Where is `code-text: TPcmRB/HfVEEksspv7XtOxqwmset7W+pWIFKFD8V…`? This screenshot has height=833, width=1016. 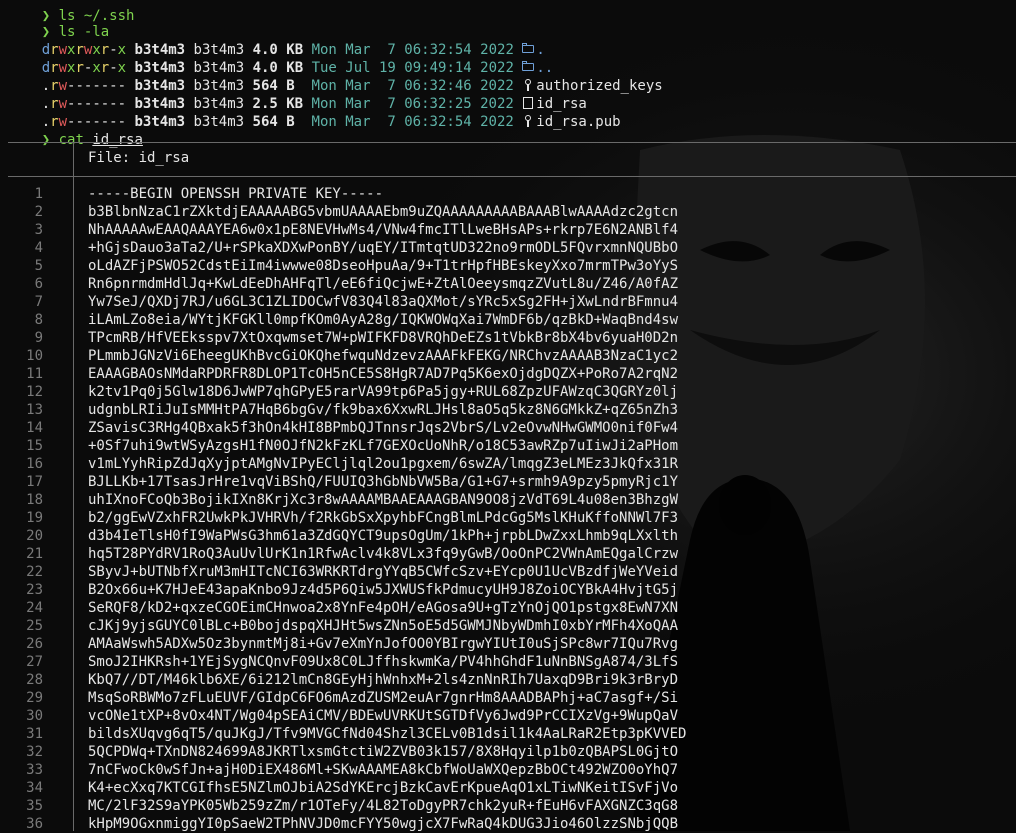 code-text: TPcmRB/HfVEEksspv7XtOxqwmset7W+pWIFKFD8V… is located at coordinates (383, 338).